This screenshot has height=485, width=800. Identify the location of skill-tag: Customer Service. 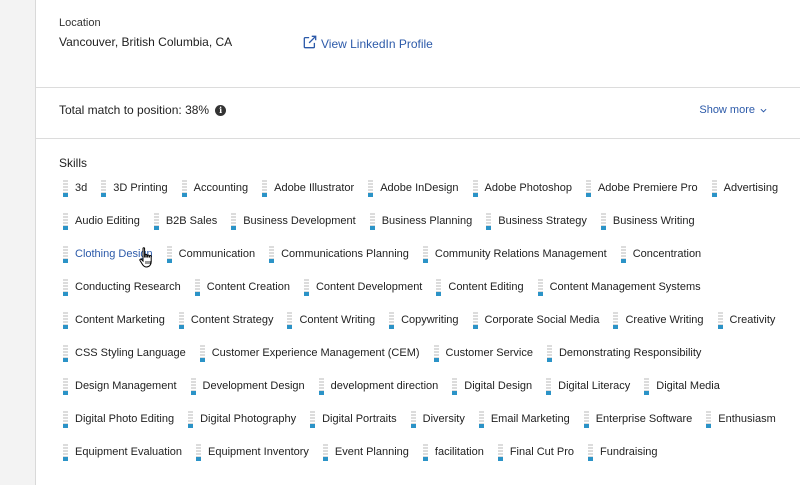
(483, 353).